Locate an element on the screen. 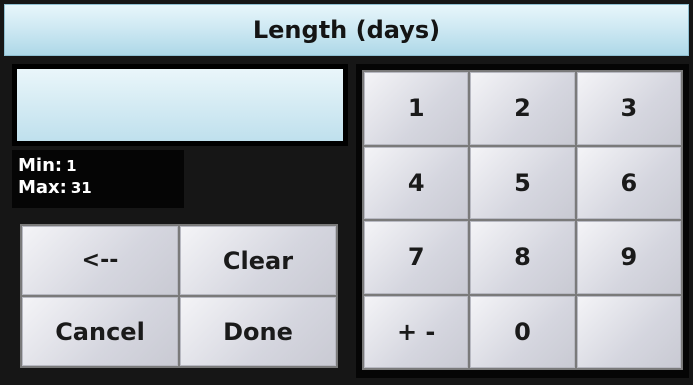 This screenshot has width=693, height=385. value-display-frame is located at coordinates (180, 105).